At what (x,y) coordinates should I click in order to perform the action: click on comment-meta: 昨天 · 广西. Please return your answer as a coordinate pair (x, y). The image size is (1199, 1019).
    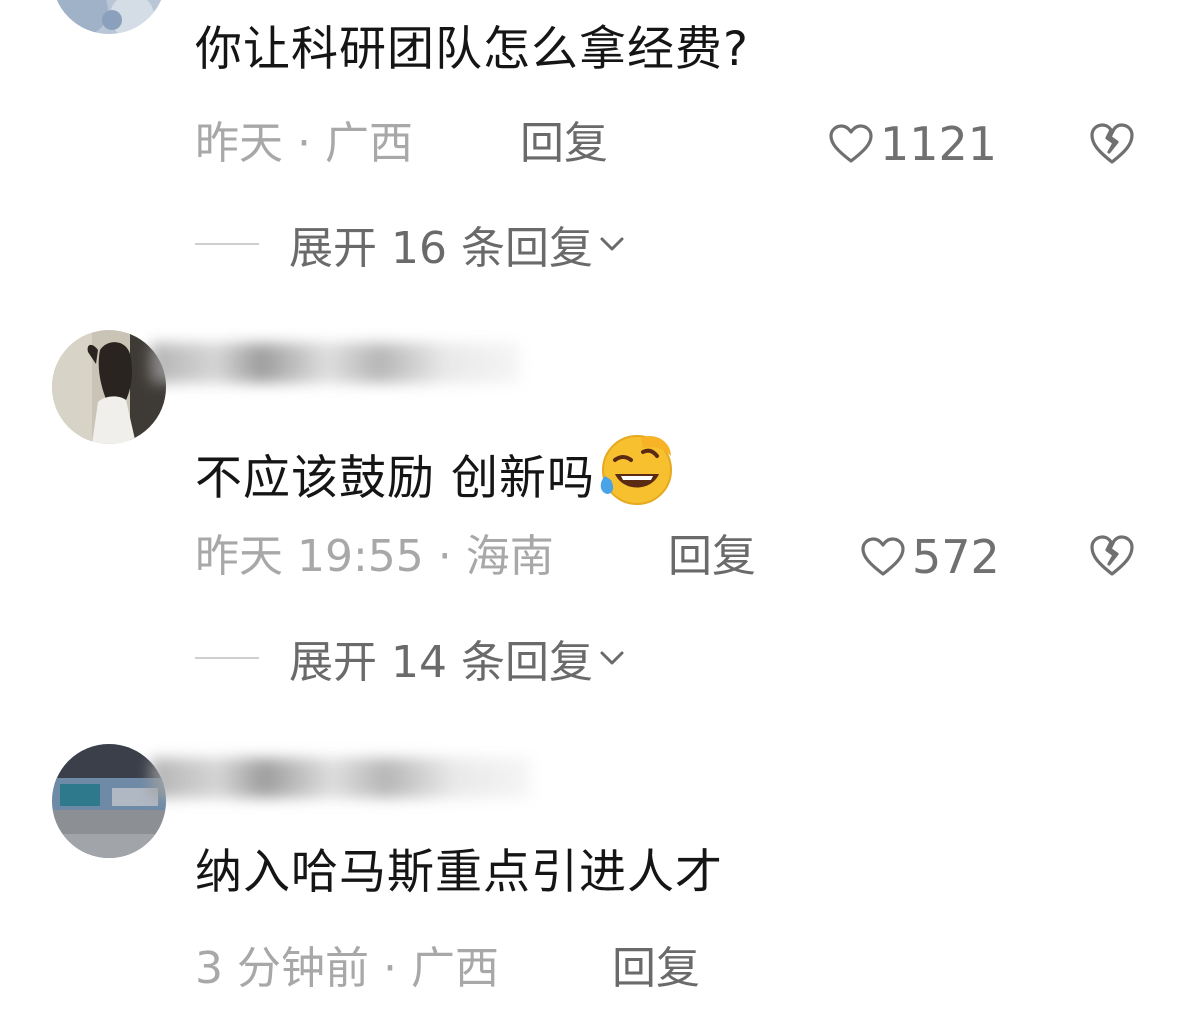
    Looking at the image, I should click on (304, 144).